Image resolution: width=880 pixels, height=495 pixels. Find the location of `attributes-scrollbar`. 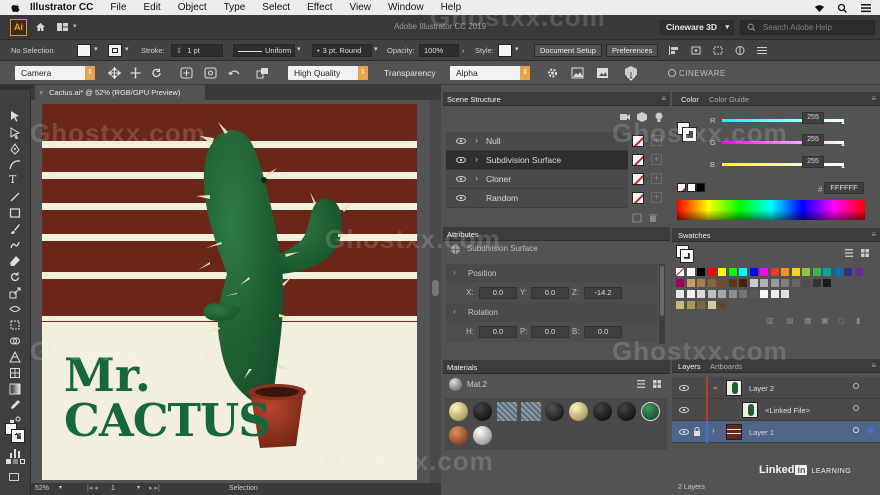

attributes-scrollbar is located at coordinates (662, 304).